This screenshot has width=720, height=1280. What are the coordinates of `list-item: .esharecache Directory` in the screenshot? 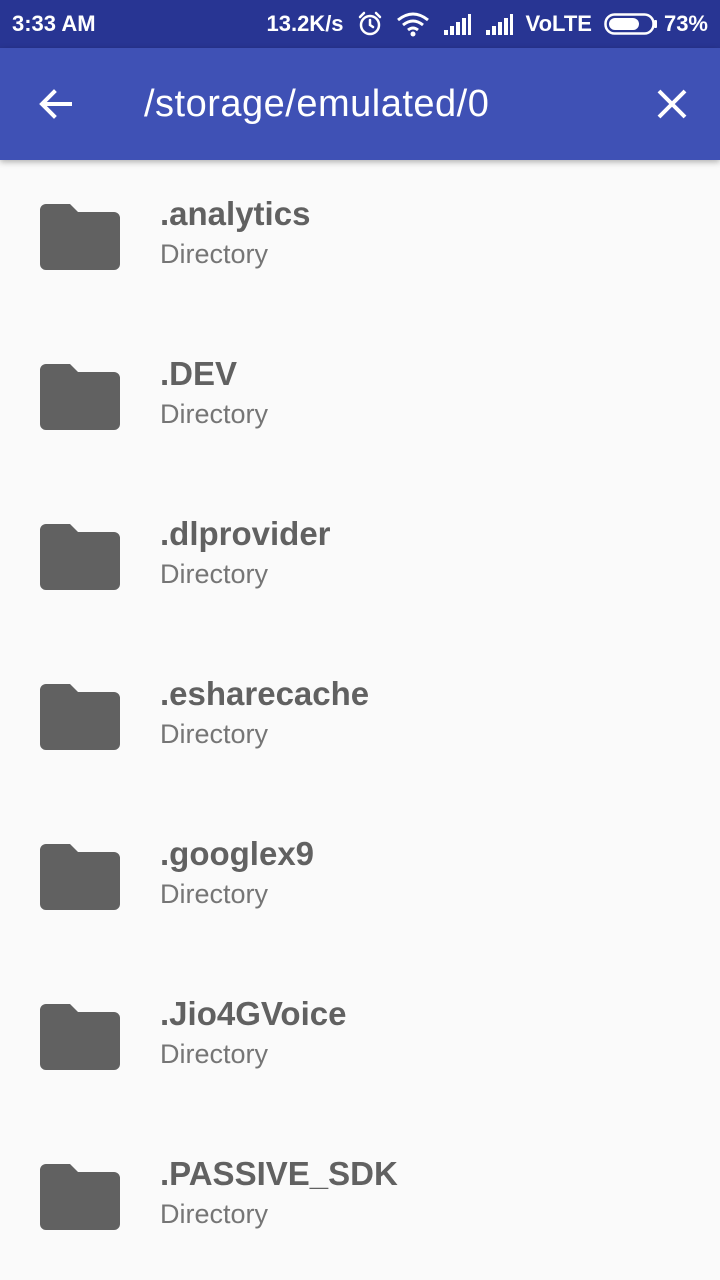 It's located at (360, 720).